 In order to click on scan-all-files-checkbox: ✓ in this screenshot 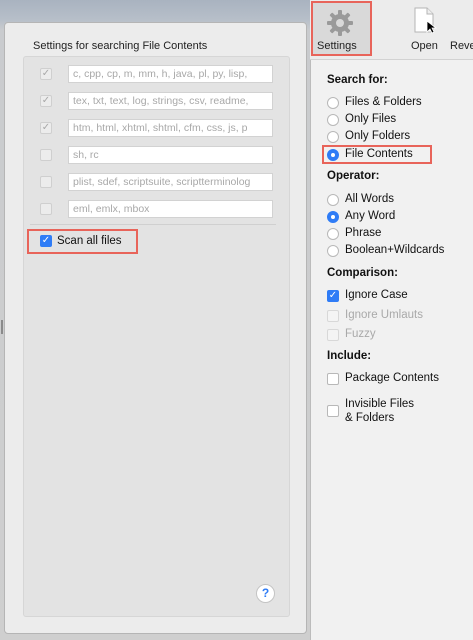, I will do `click(46, 241)`.